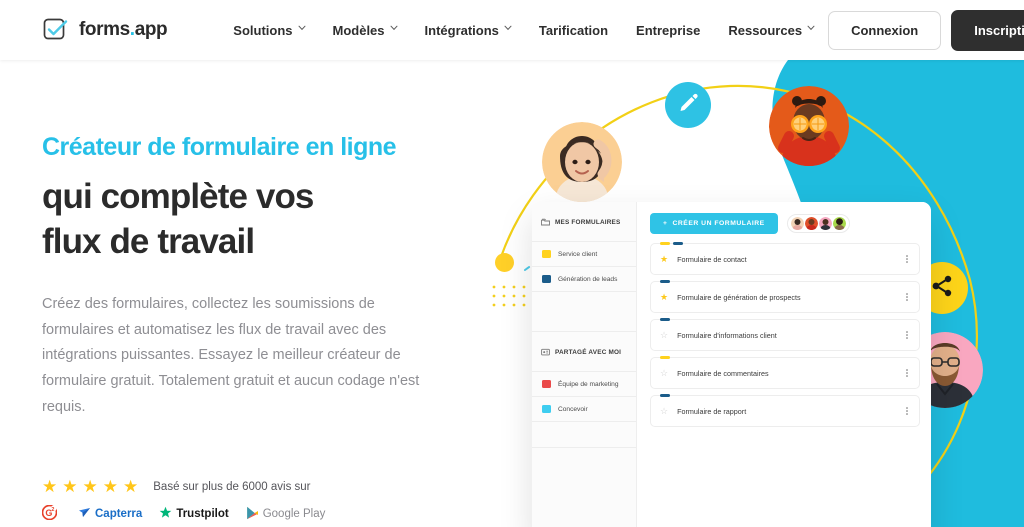  I want to click on brand-name: forms.app, so click(123, 29).